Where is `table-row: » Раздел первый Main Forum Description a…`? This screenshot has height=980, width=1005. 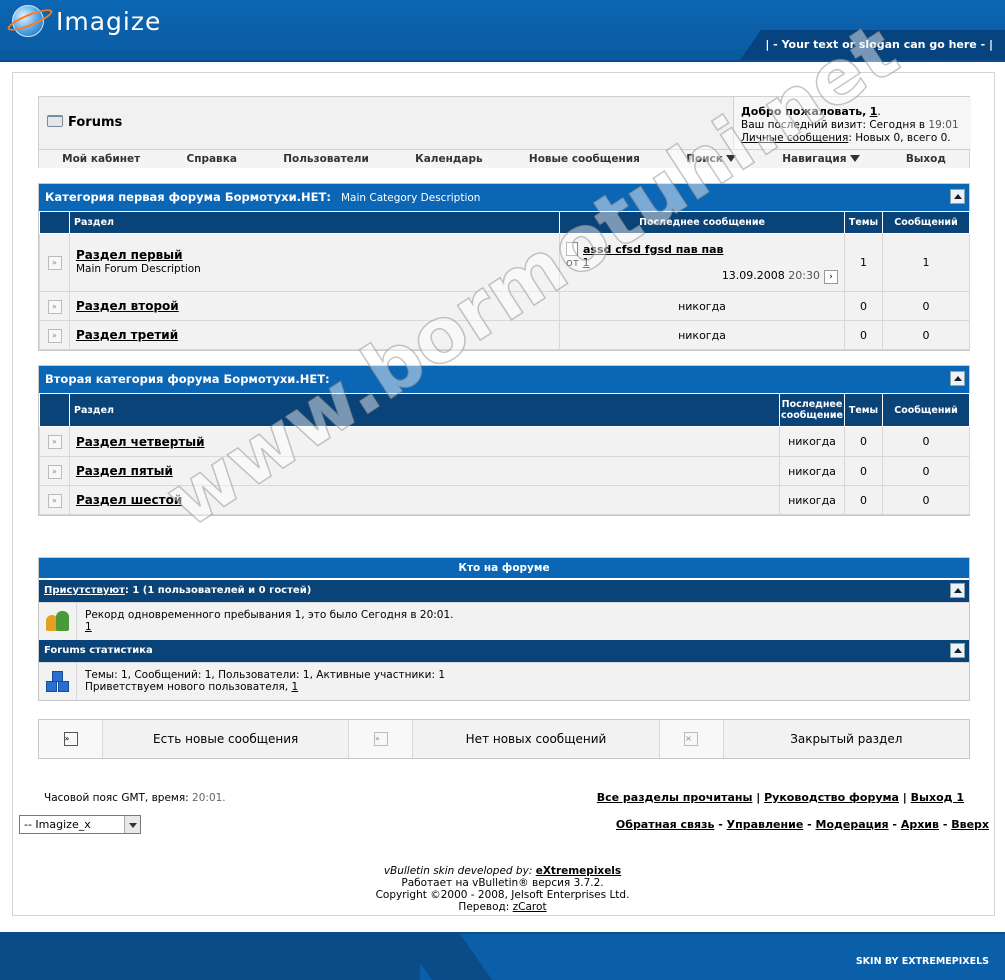 table-row: » Раздел первый Main Forum Description a… is located at coordinates (504, 262).